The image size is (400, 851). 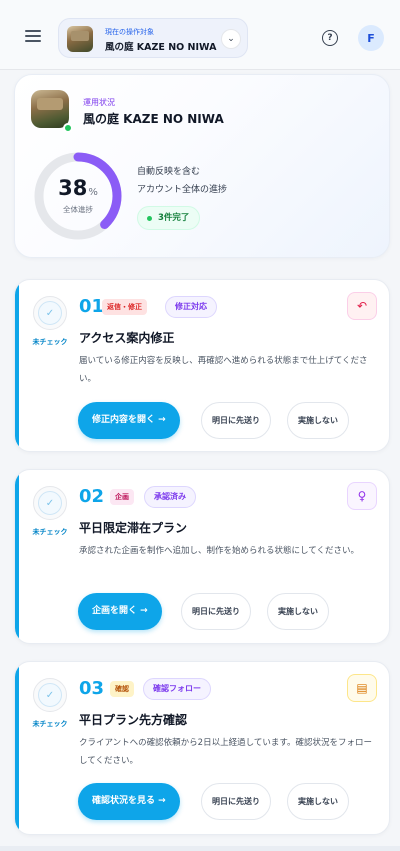 What do you see at coordinates (127, 338) in the screenshot?
I see `task-title: アクセス案内修正` at bounding box center [127, 338].